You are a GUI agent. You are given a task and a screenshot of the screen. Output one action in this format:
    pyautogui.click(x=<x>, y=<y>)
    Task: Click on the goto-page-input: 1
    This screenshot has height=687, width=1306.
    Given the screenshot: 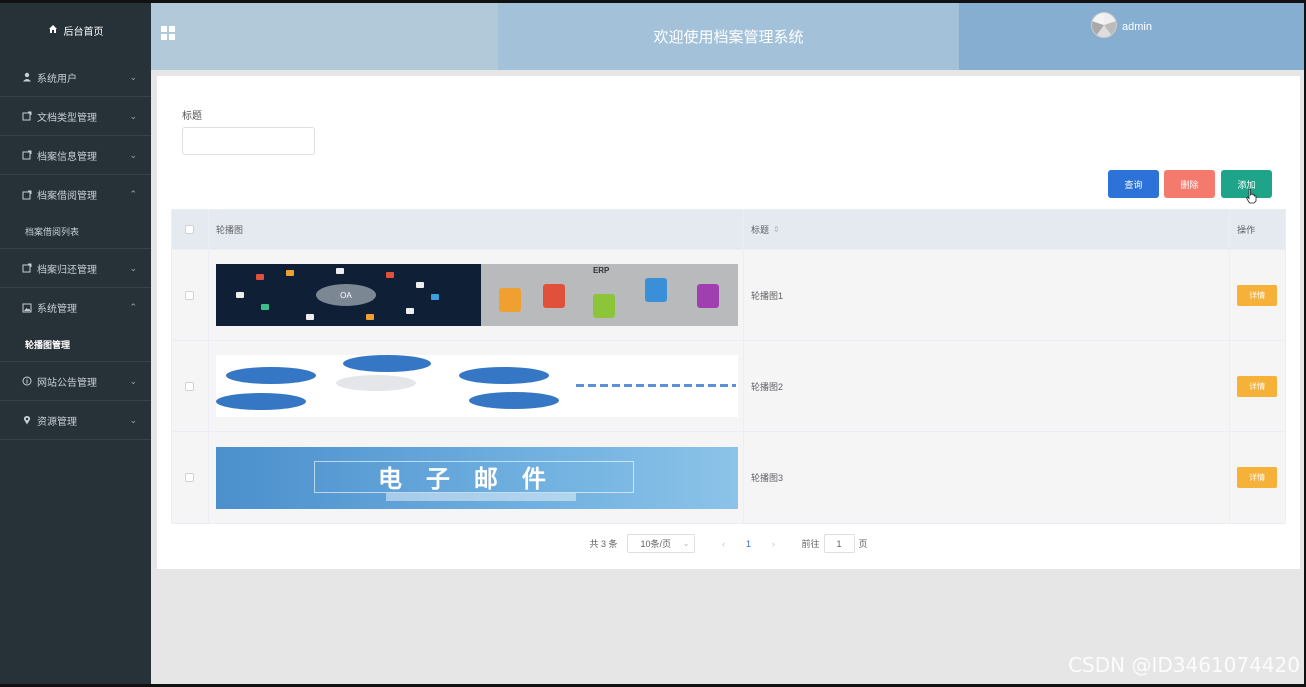 What is the action you would take?
    pyautogui.click(x=839, y=543)
    